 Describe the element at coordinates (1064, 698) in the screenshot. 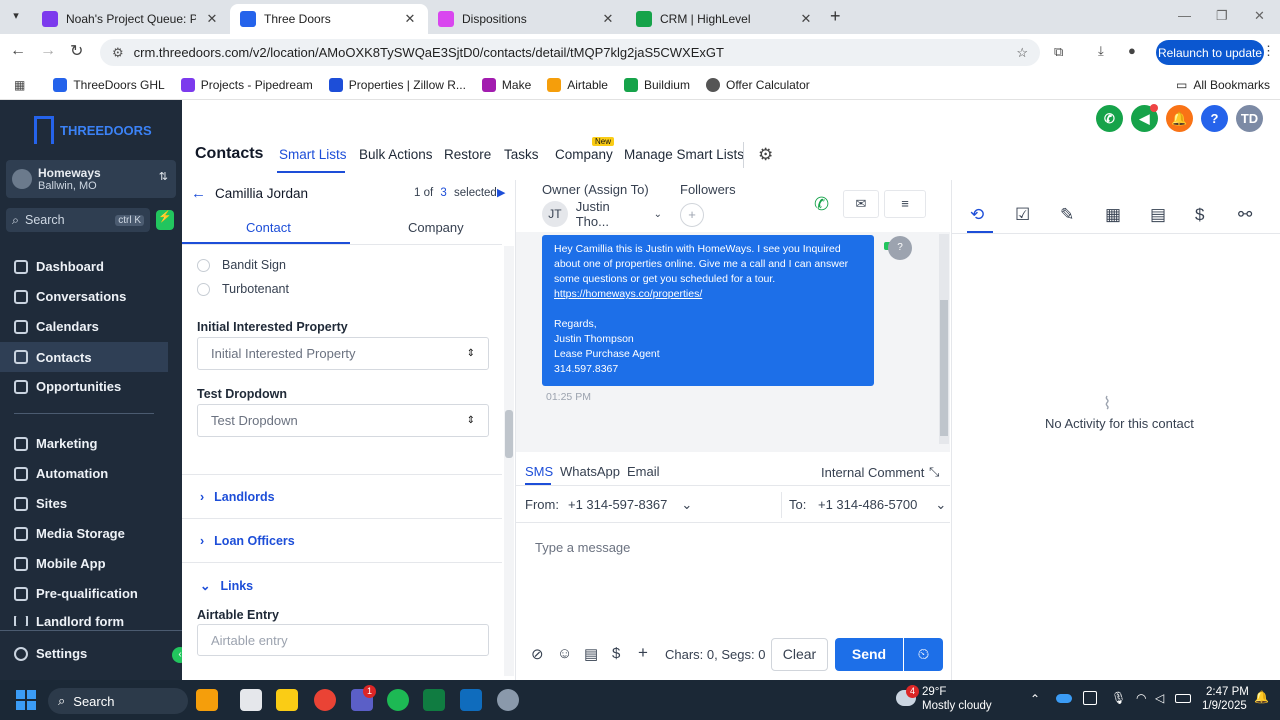

I see `onedrive-icon` at that location.